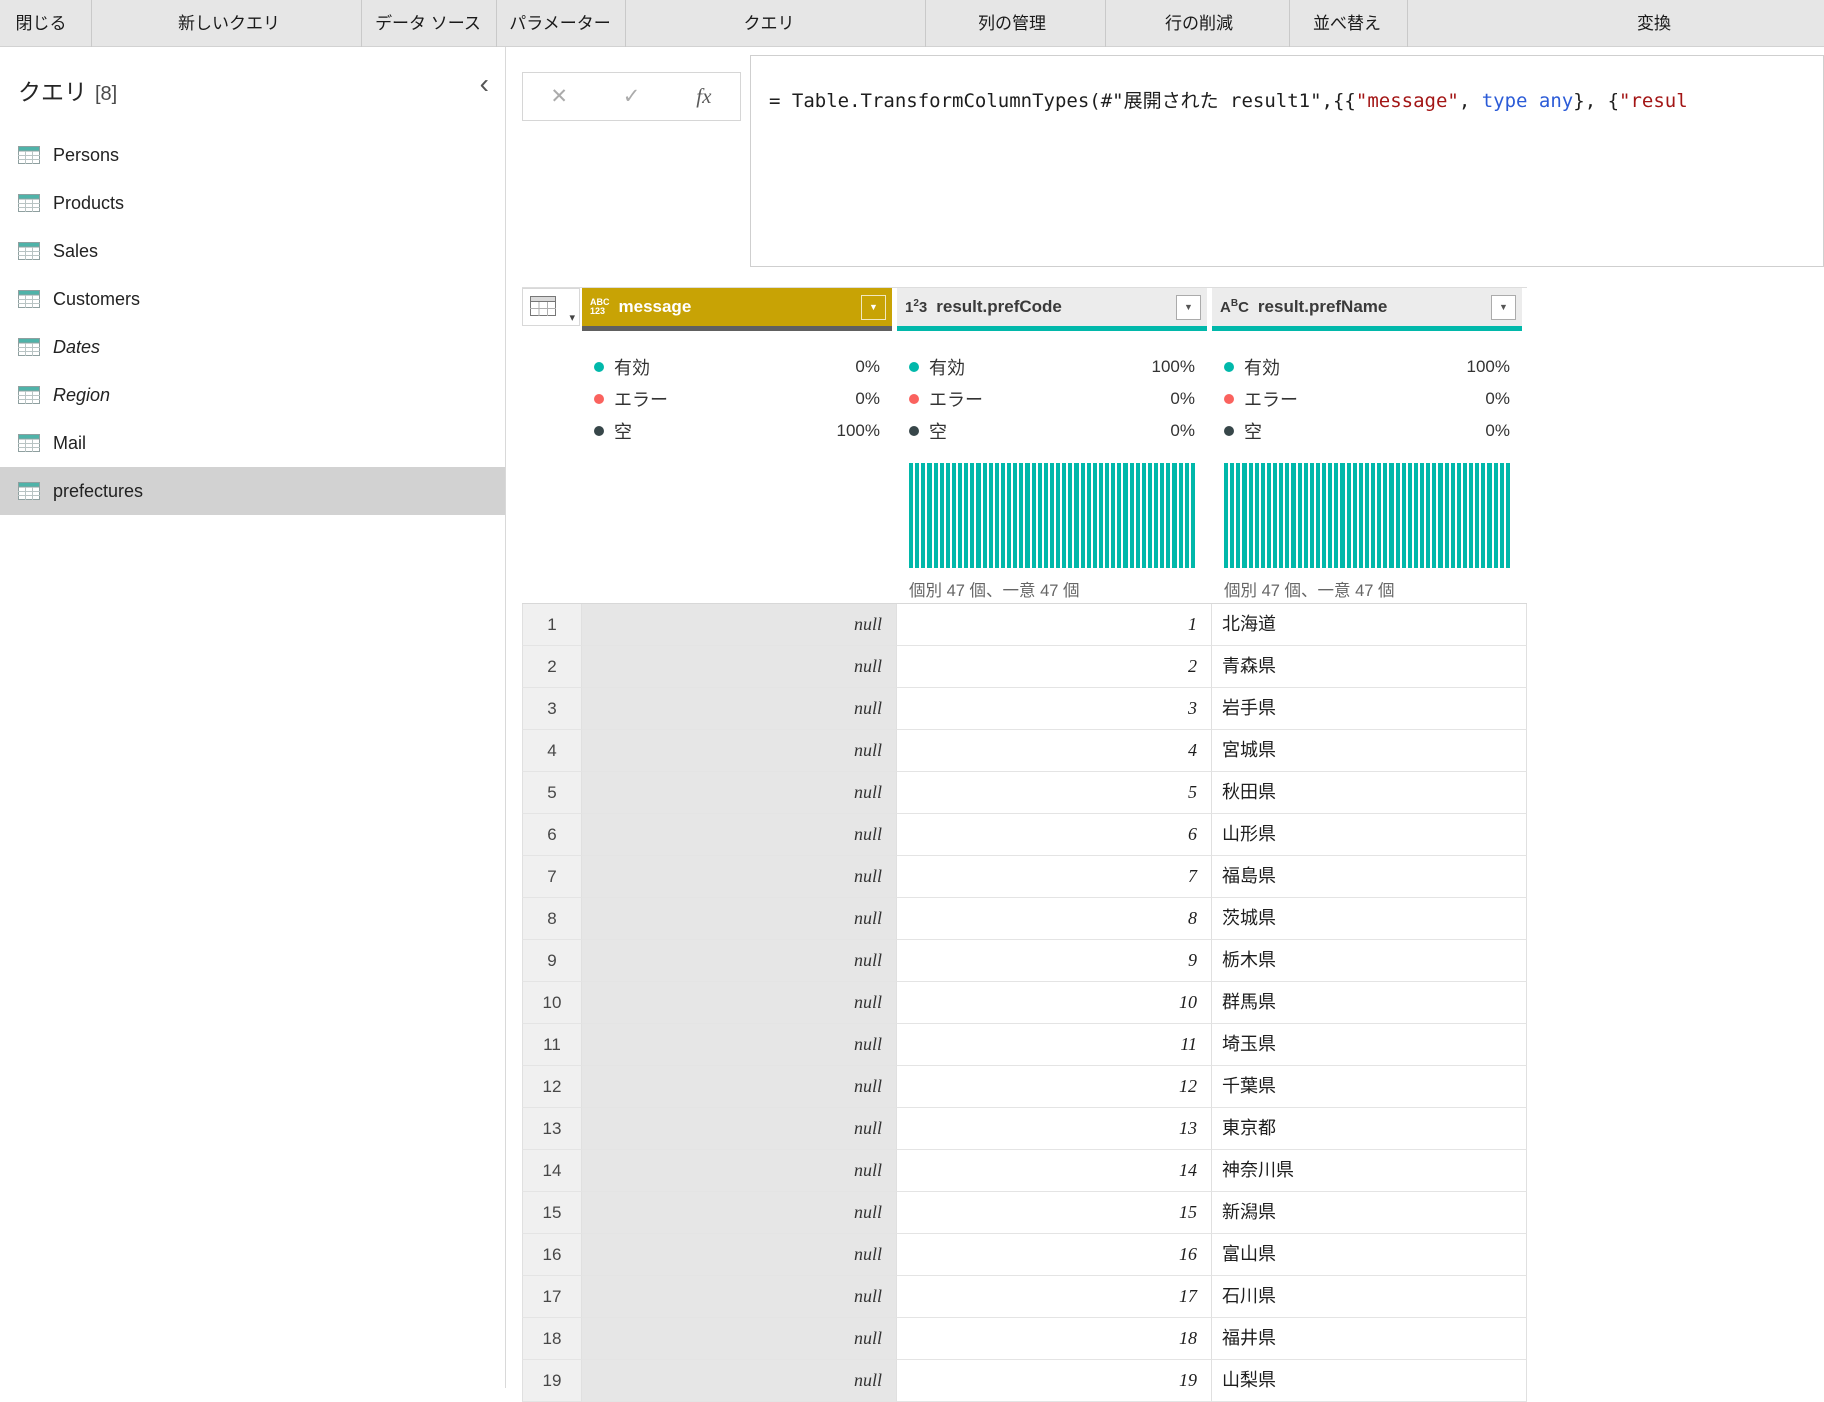 This screenshot has width=1824, height=1402. What do you see at coordinates (1054, 1213) in the screenshot?
I see `cell-prefcode: 15` at bounding box center [1054, 1213].